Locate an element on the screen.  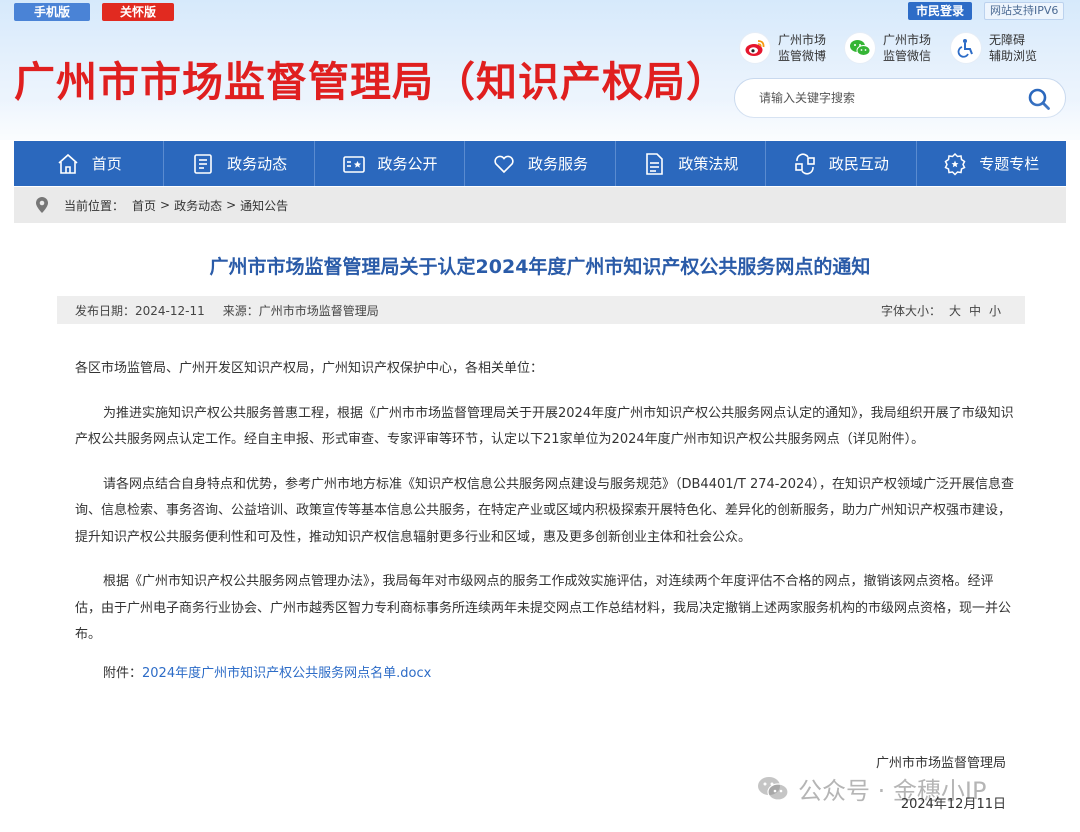
accessibility-label-2: 辅助浏览 is located at coordinates (1013, 56).